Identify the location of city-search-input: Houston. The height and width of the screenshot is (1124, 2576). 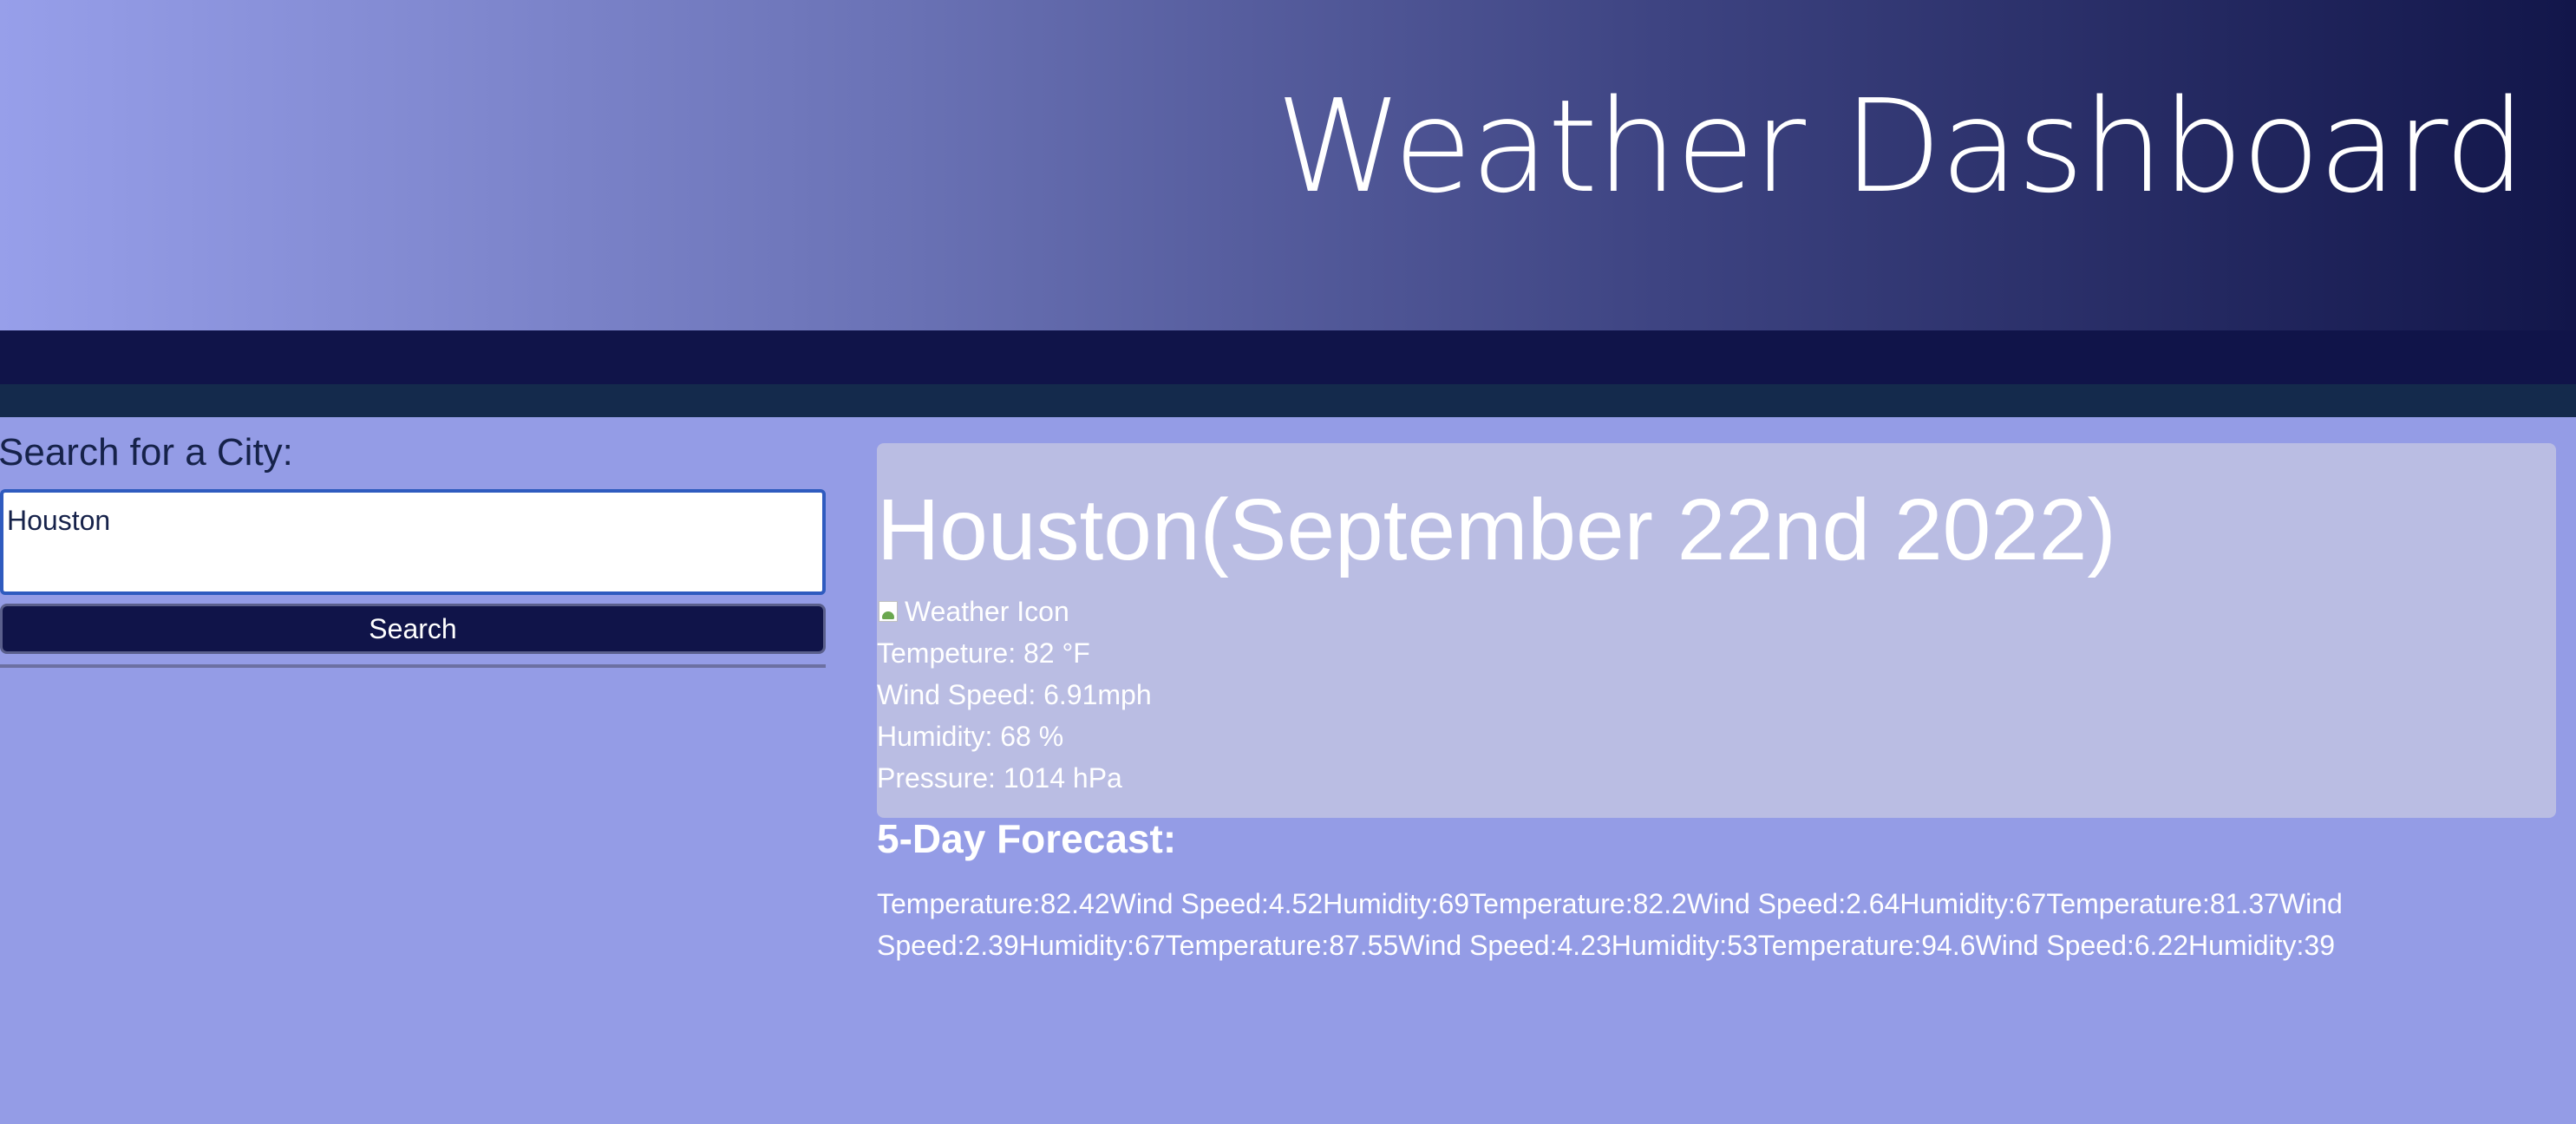
(413, 542).